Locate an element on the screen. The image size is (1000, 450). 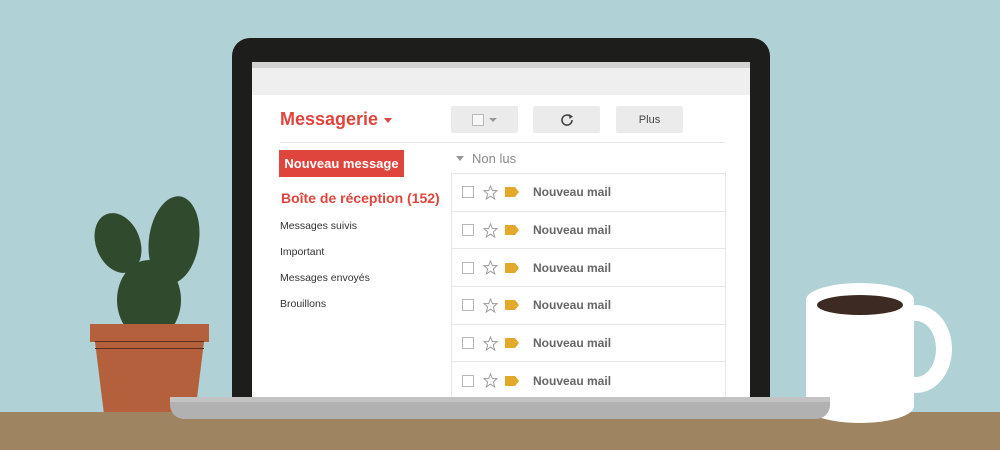
sidebar-item-sent: Messages envoyés is located at coordinates (325, 278).